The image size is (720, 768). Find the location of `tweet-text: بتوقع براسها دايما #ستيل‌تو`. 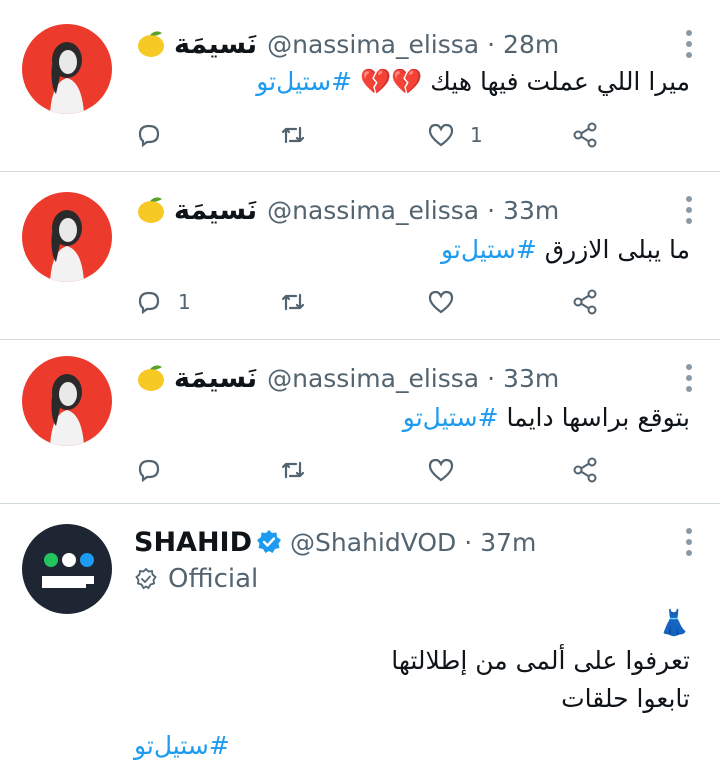

tweet-text: بتوقع براسها دايما #ستيل‌تو is located at coordinates (546, 418).